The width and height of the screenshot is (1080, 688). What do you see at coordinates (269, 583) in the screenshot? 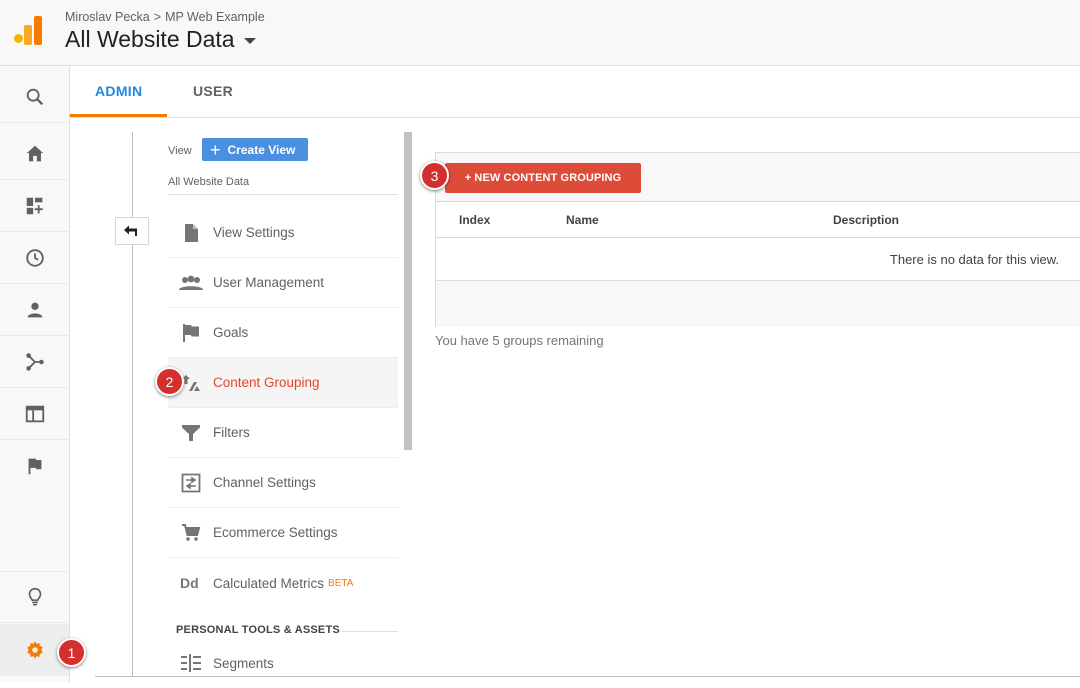
I see `menu-item-label: Calculated Metrics` at bounding box center [269, 583].